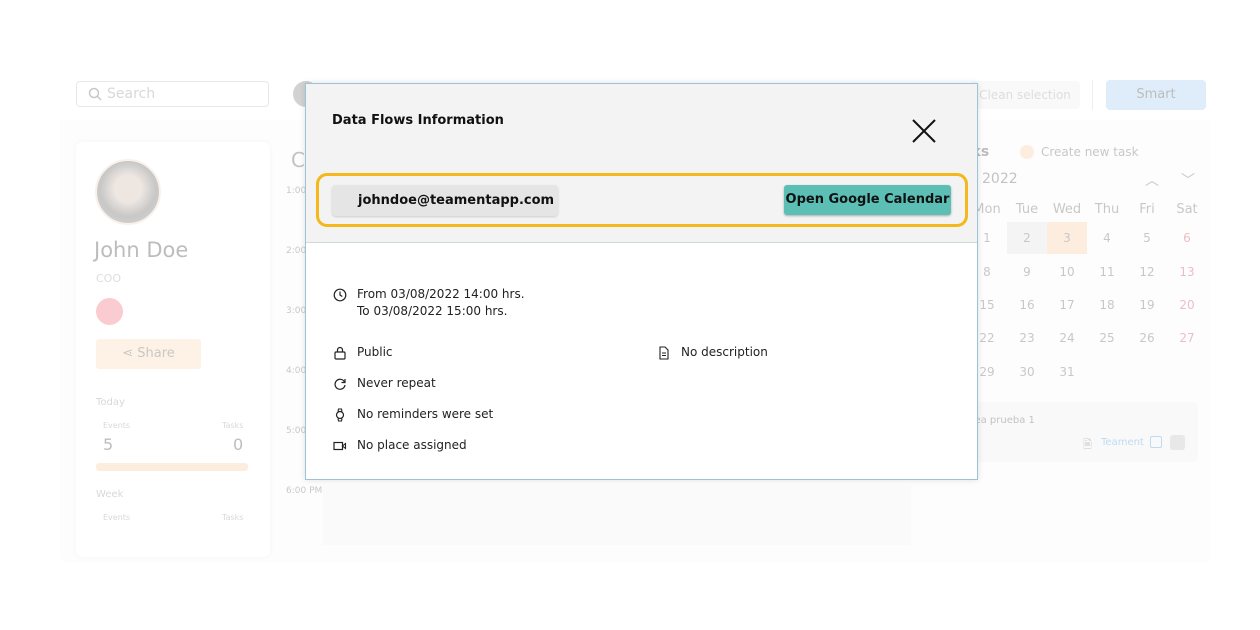 The height and width of the screenshot is (630, 1260). I want to click on calendar-day: 25, so click(1107, 338).